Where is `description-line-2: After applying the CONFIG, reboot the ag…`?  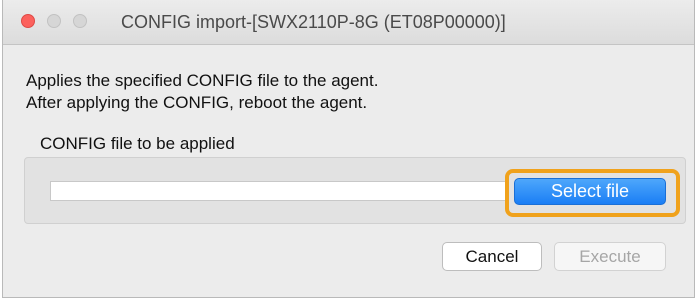
description-line-2: After applying the CONFIG, reboot the ag… is located at coordinates (197, 102).